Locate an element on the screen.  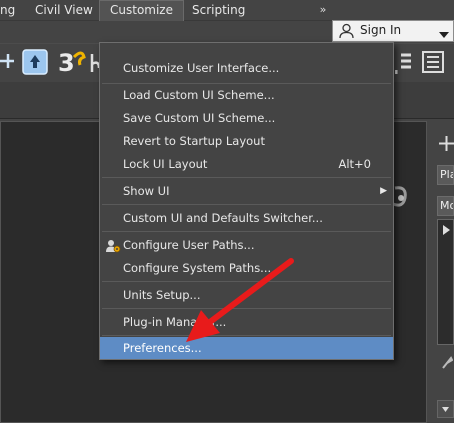
pin-icon is located at coordinates (447, 364).